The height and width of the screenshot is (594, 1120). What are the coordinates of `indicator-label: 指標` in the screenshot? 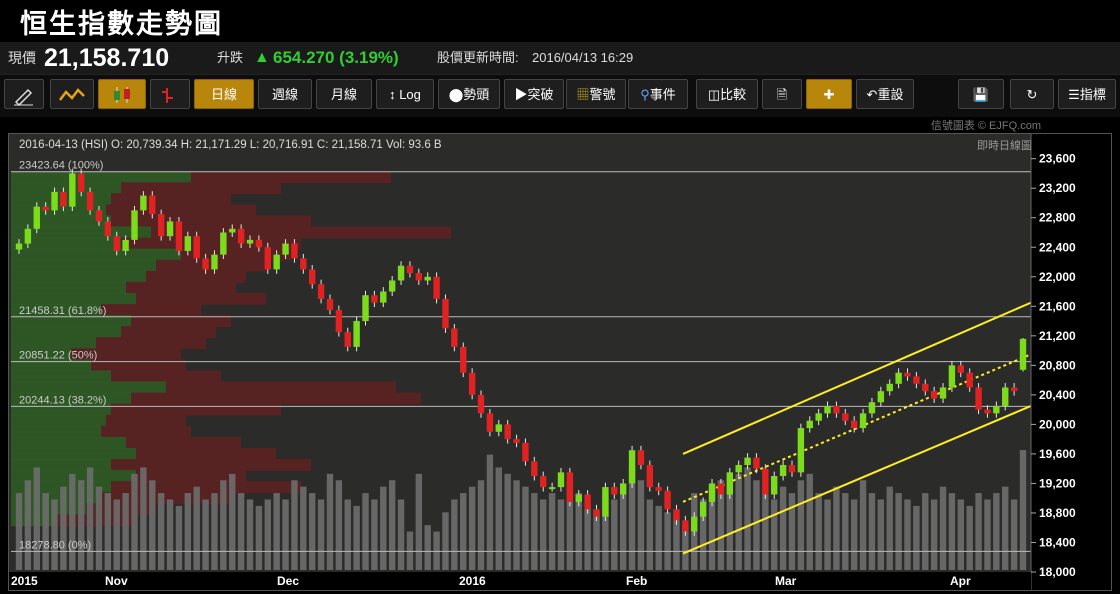 It's located at (1092, 94).